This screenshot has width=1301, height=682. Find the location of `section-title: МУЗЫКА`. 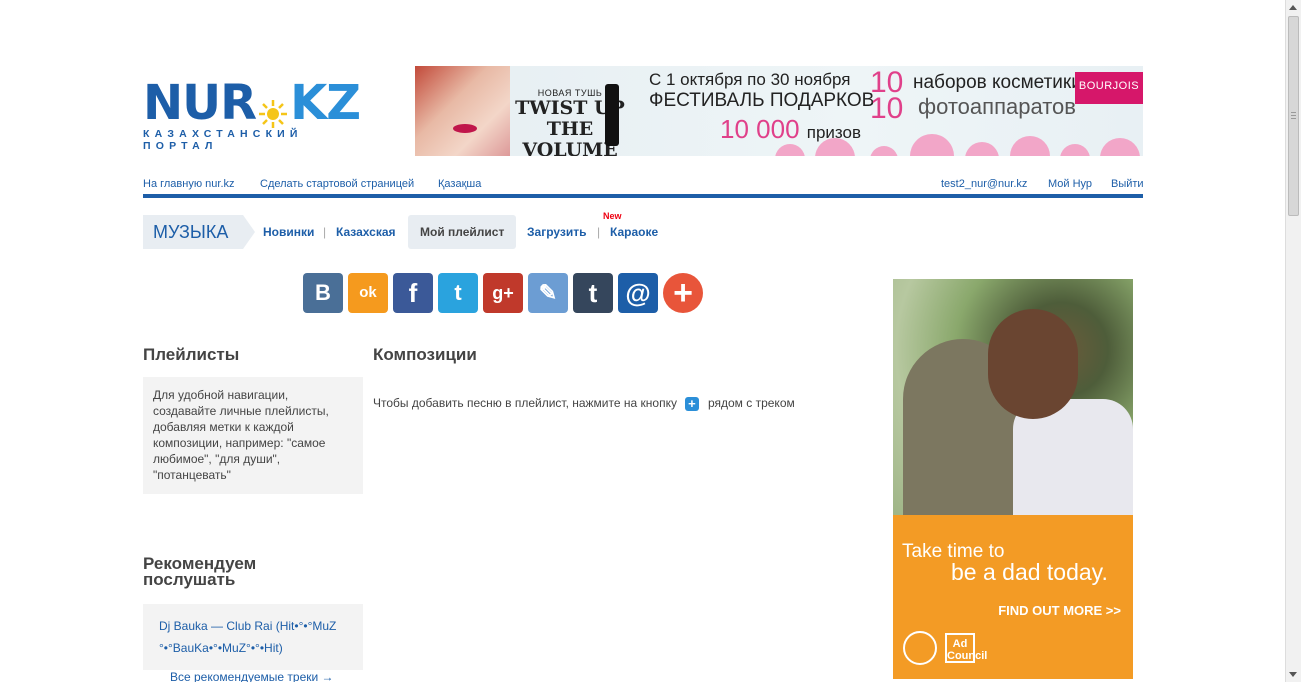

section-title: МУЗЫКА is located at coordinates (199, 232).